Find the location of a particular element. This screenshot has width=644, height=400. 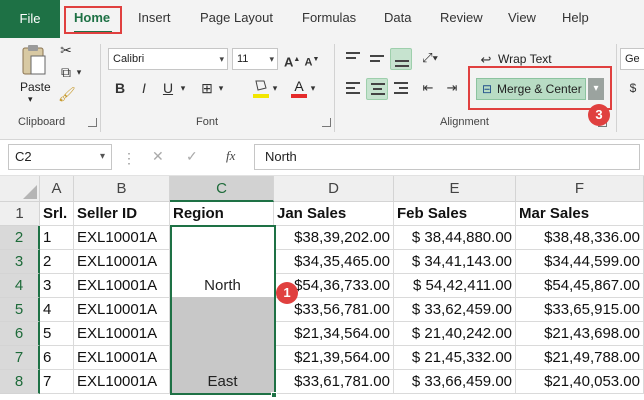

tab-file: File is located at coordinates (30, 19).